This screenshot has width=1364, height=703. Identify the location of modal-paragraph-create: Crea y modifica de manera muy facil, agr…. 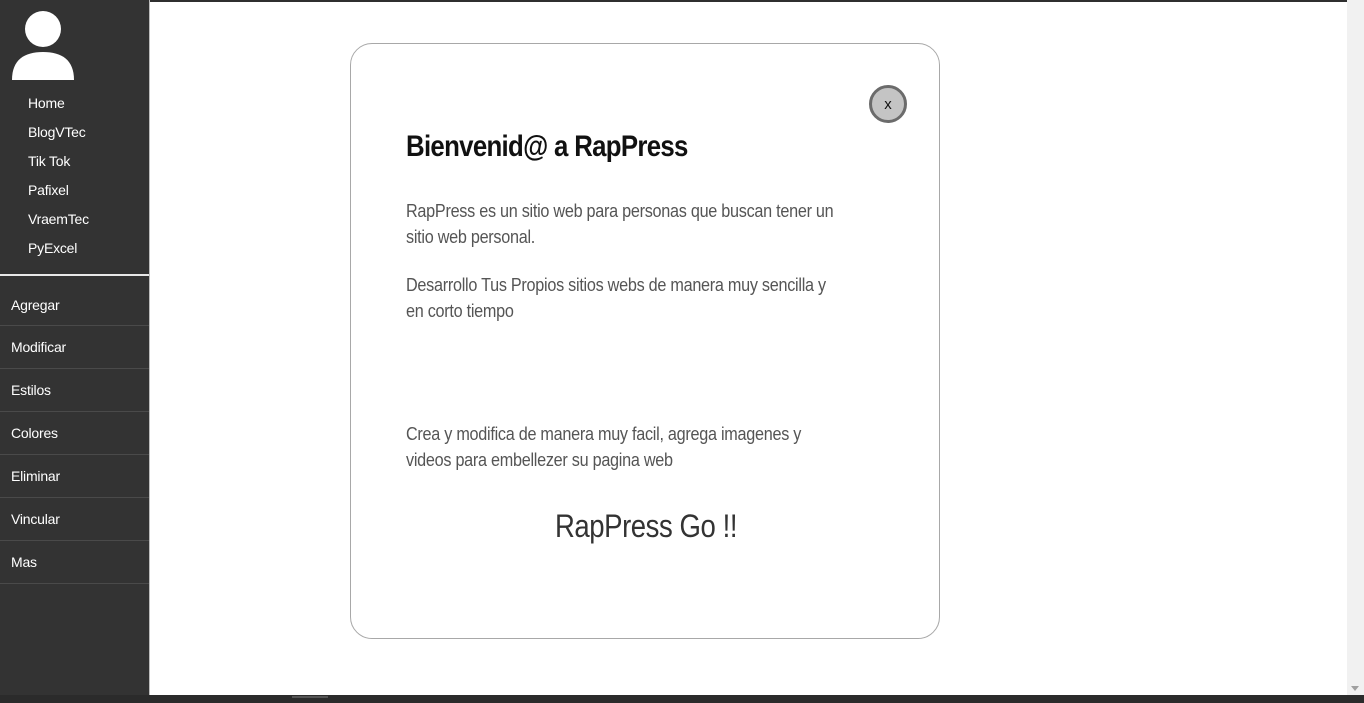
(604, 447).